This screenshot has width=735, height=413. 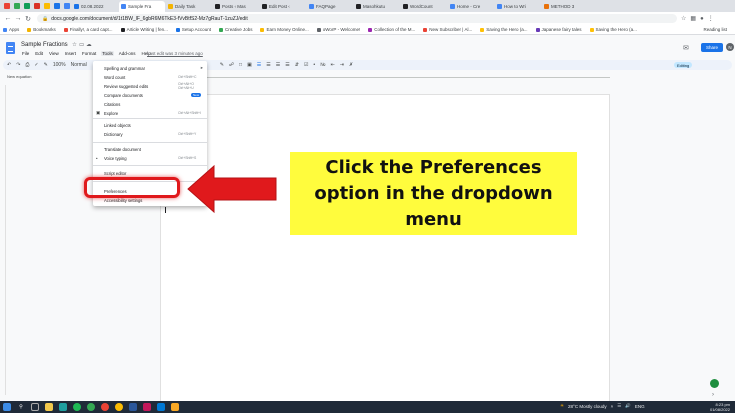 I want to click on volume-icon: 🔊, so click(x=628, y=406).